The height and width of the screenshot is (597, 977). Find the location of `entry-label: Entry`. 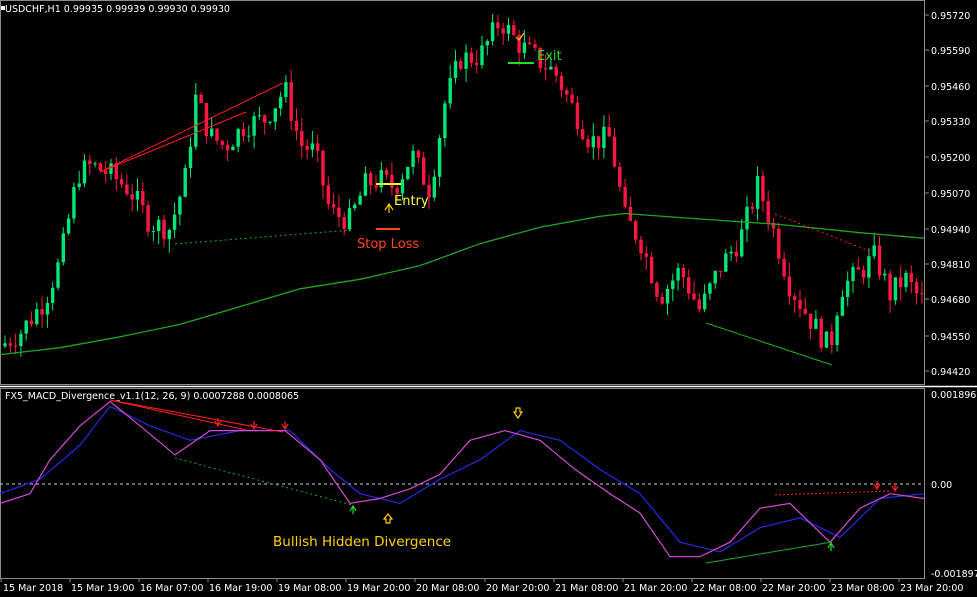

entry-label: Entry is located at coordinates (411, 201).